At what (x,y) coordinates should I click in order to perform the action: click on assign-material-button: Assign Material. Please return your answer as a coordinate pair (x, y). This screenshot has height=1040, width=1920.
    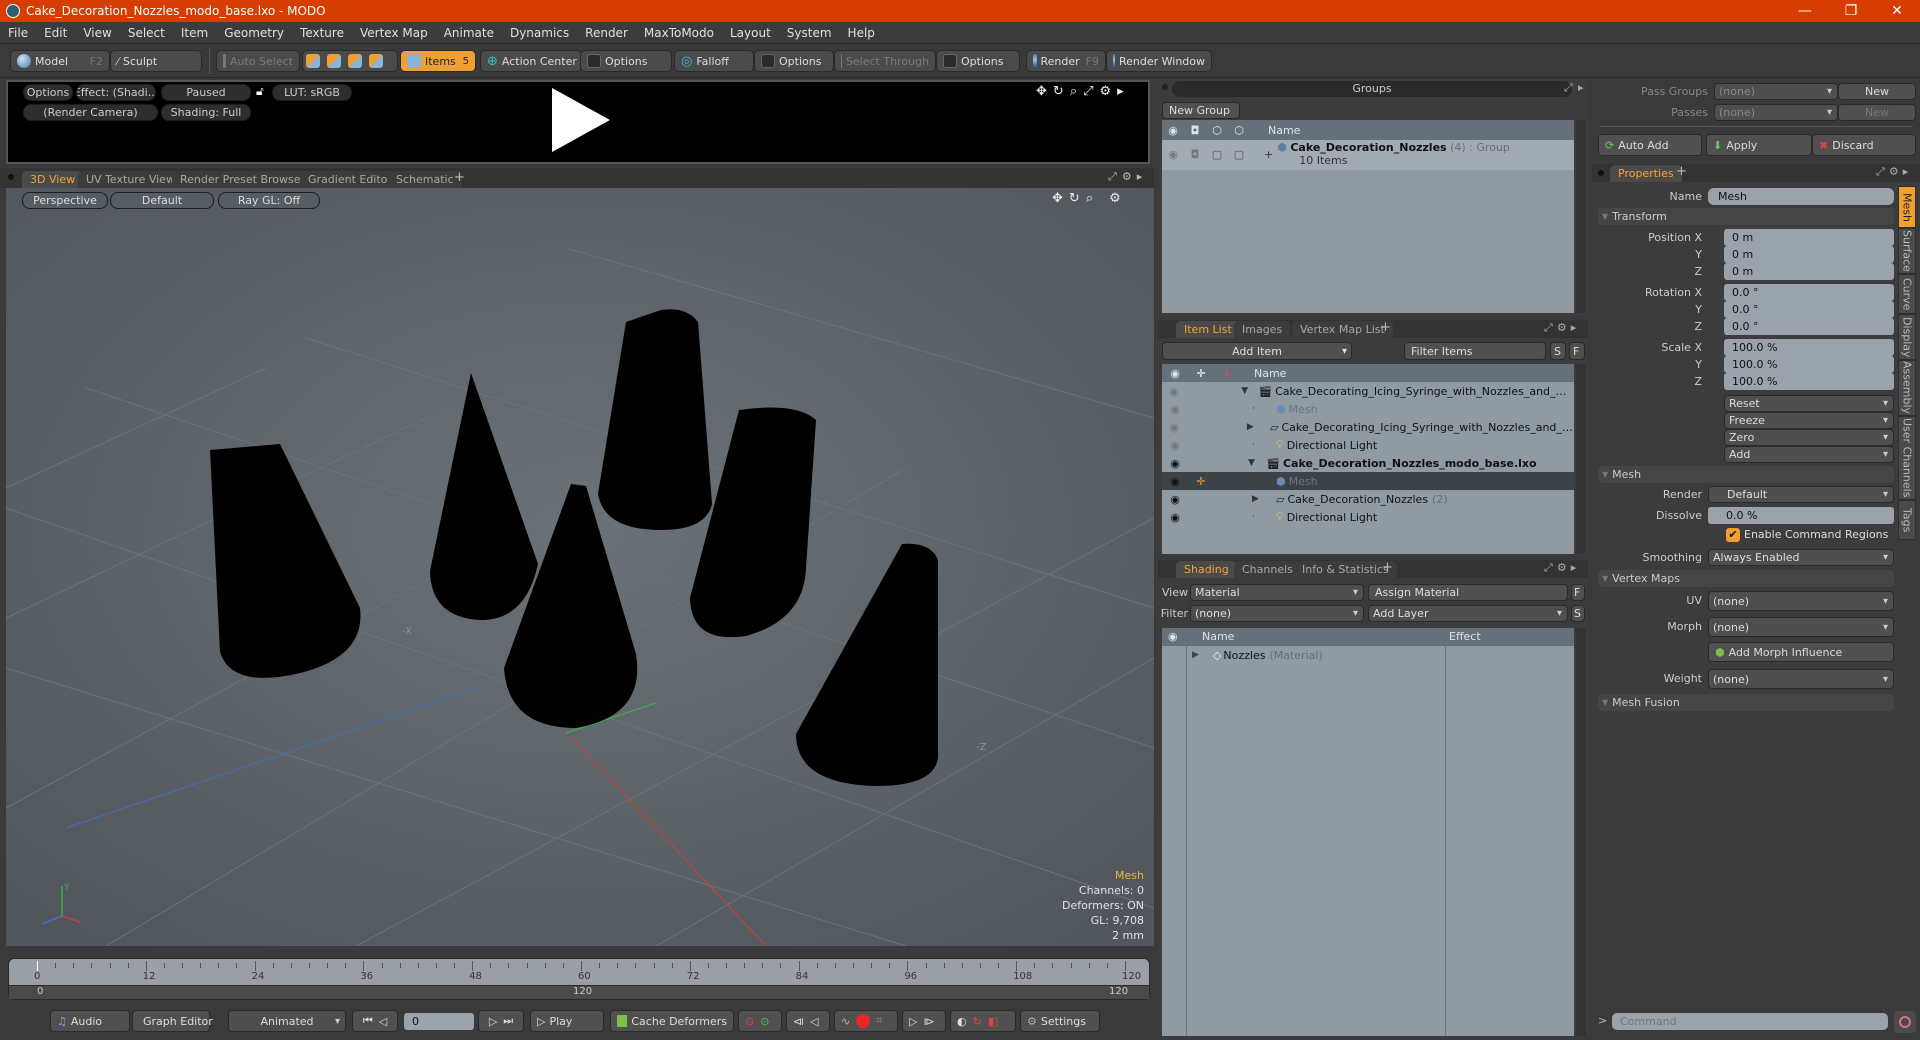
    Looking at the image, I should click on (1468, 592).